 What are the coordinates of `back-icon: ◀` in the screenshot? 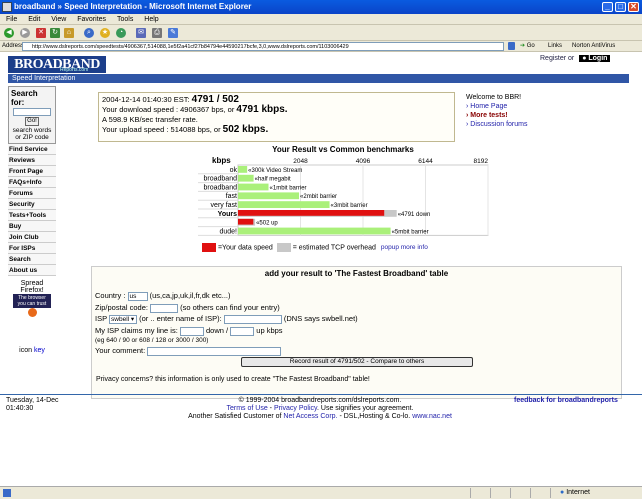 It's located at (9, 33).